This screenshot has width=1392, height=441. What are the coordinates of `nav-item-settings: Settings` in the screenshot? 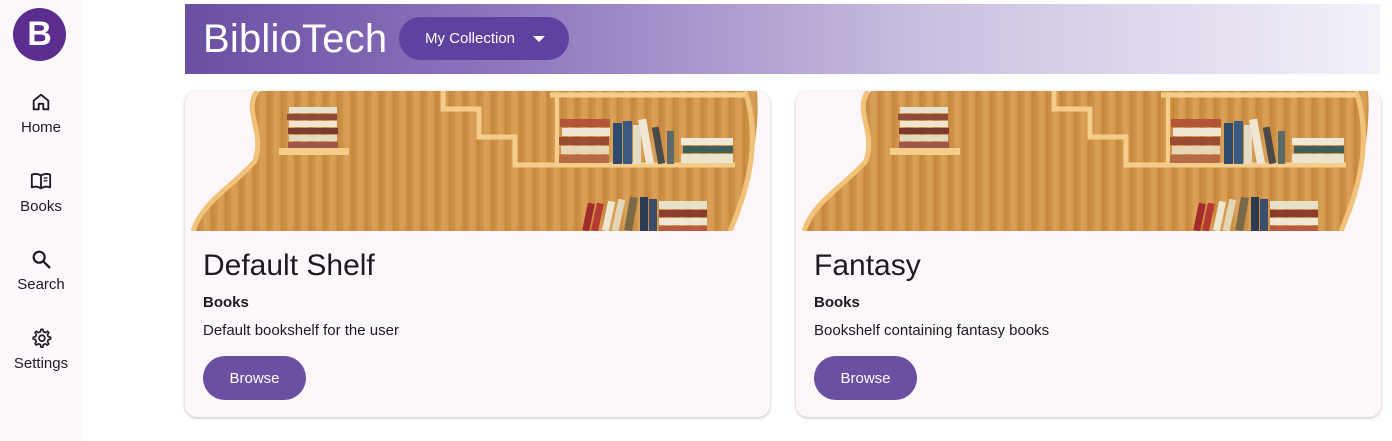 It's located at (41, 349).